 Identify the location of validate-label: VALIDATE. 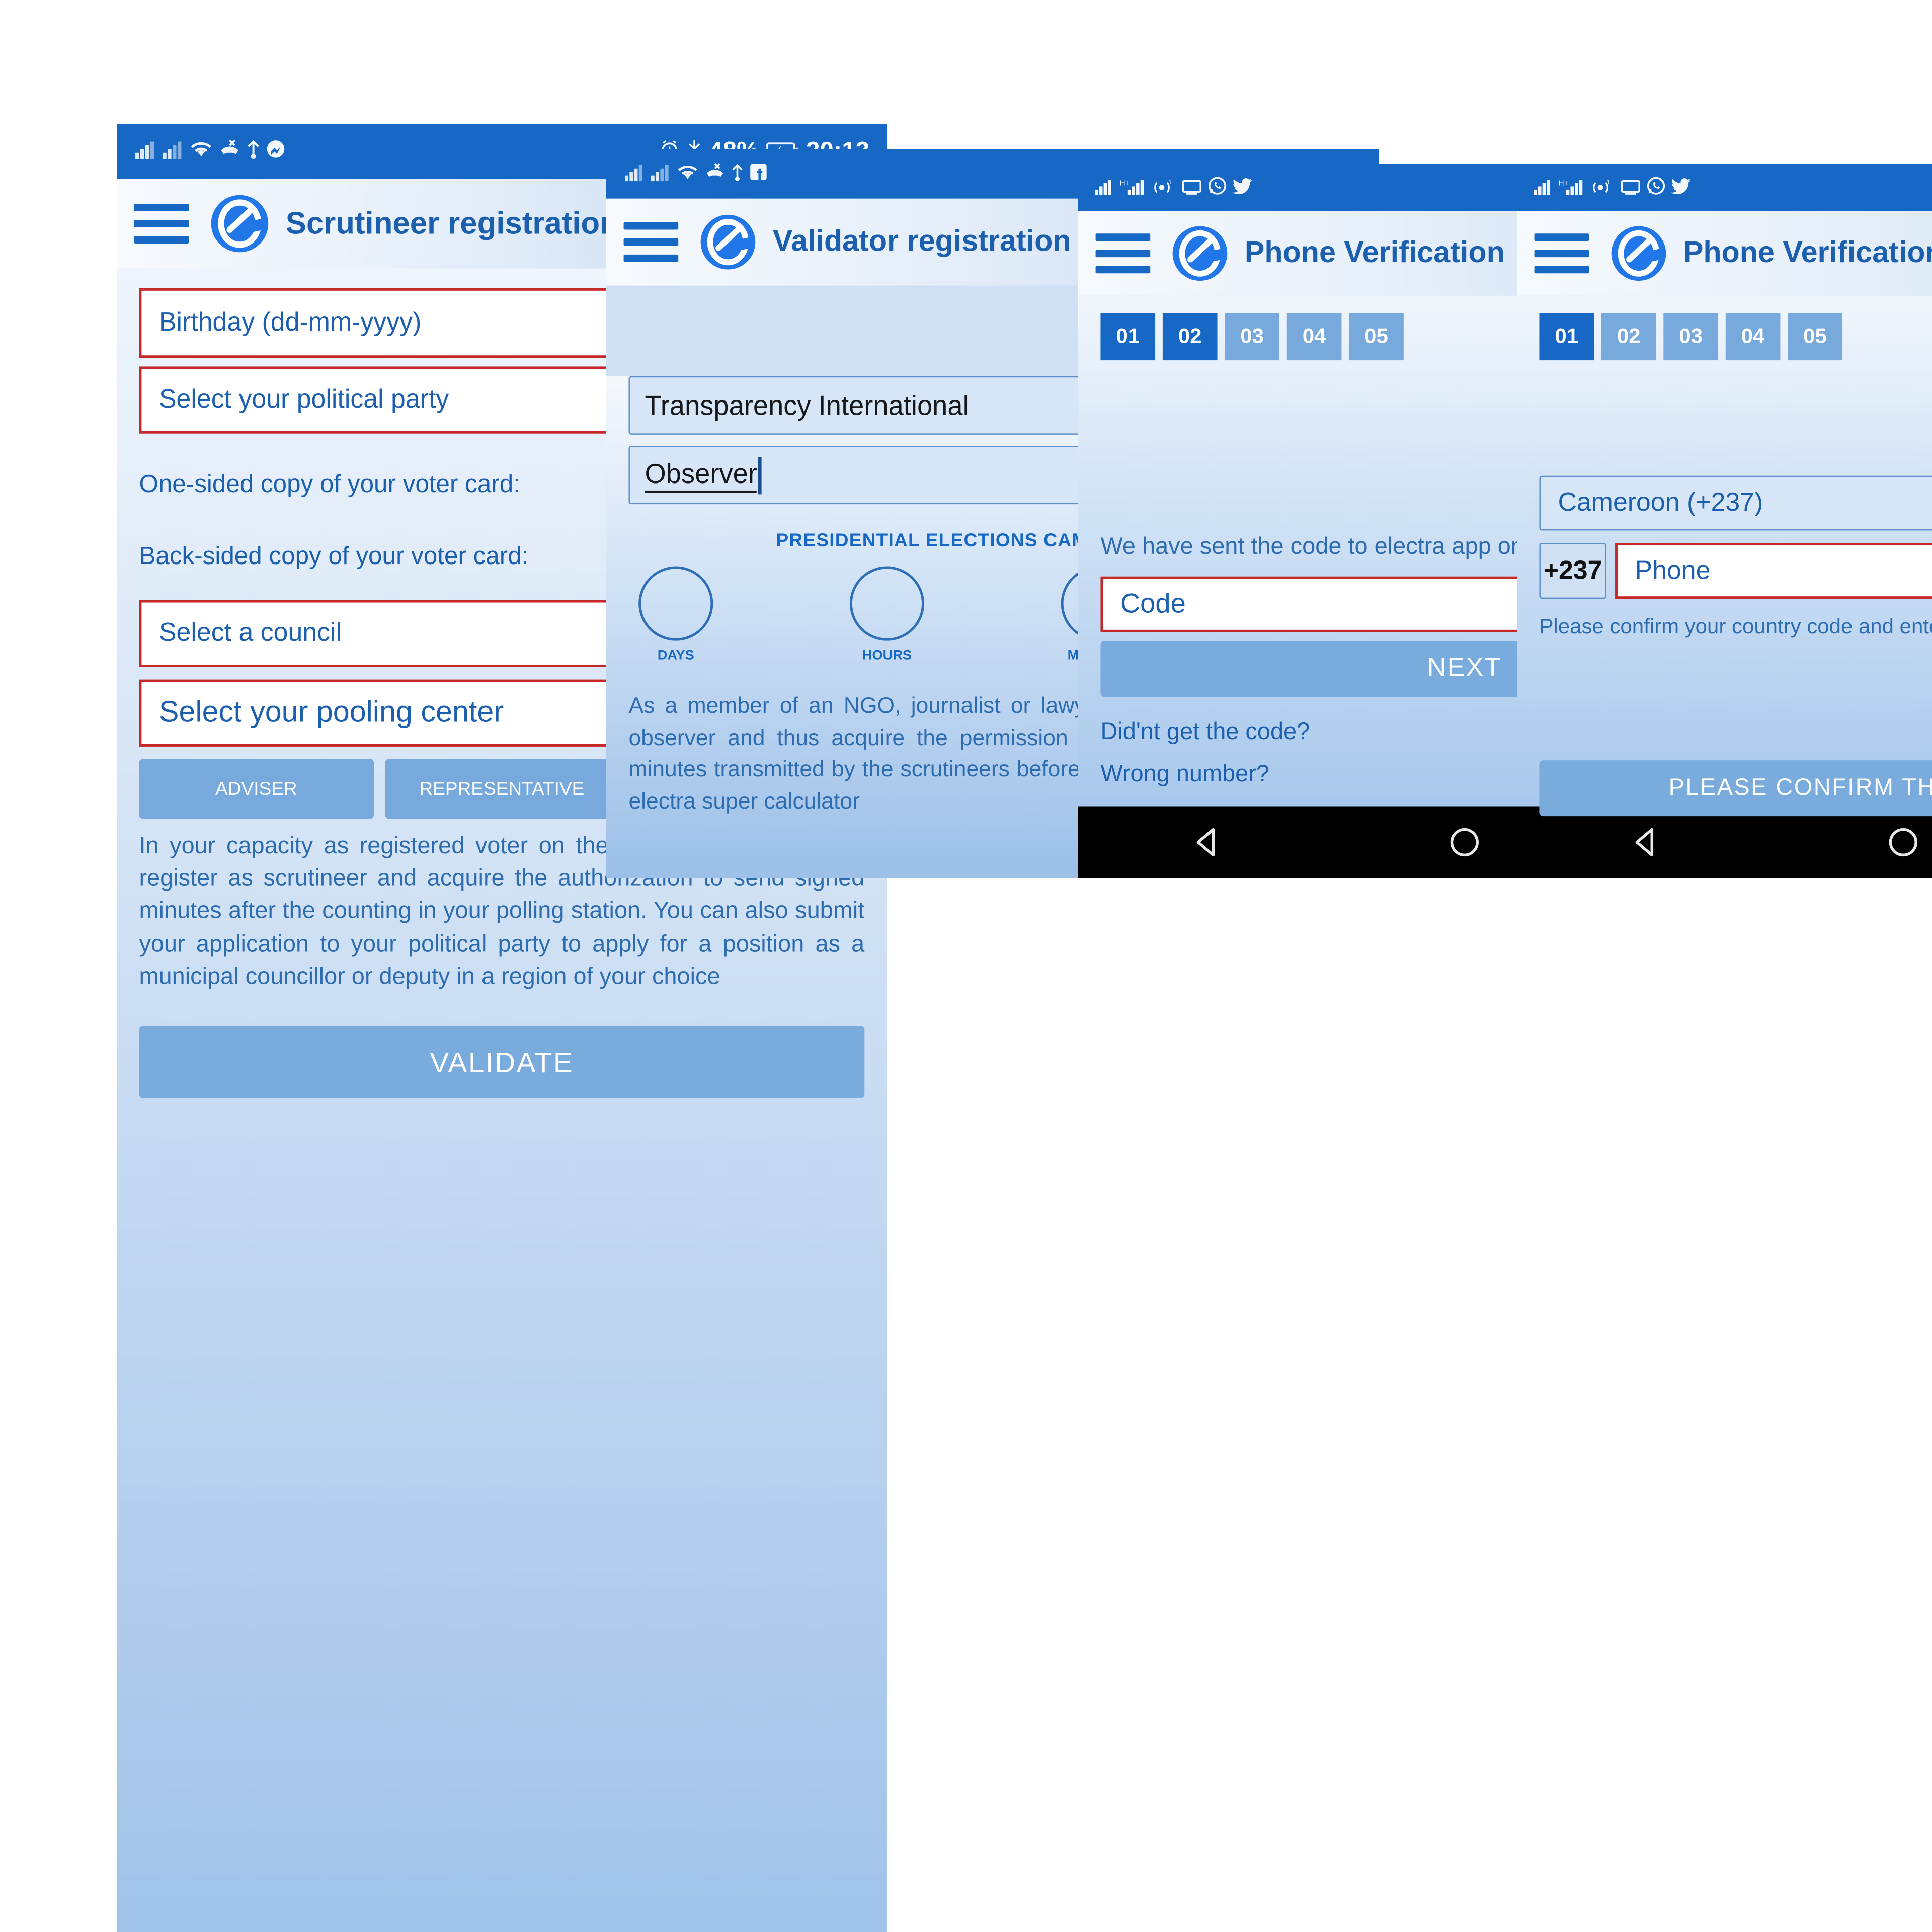
(502, 1061).